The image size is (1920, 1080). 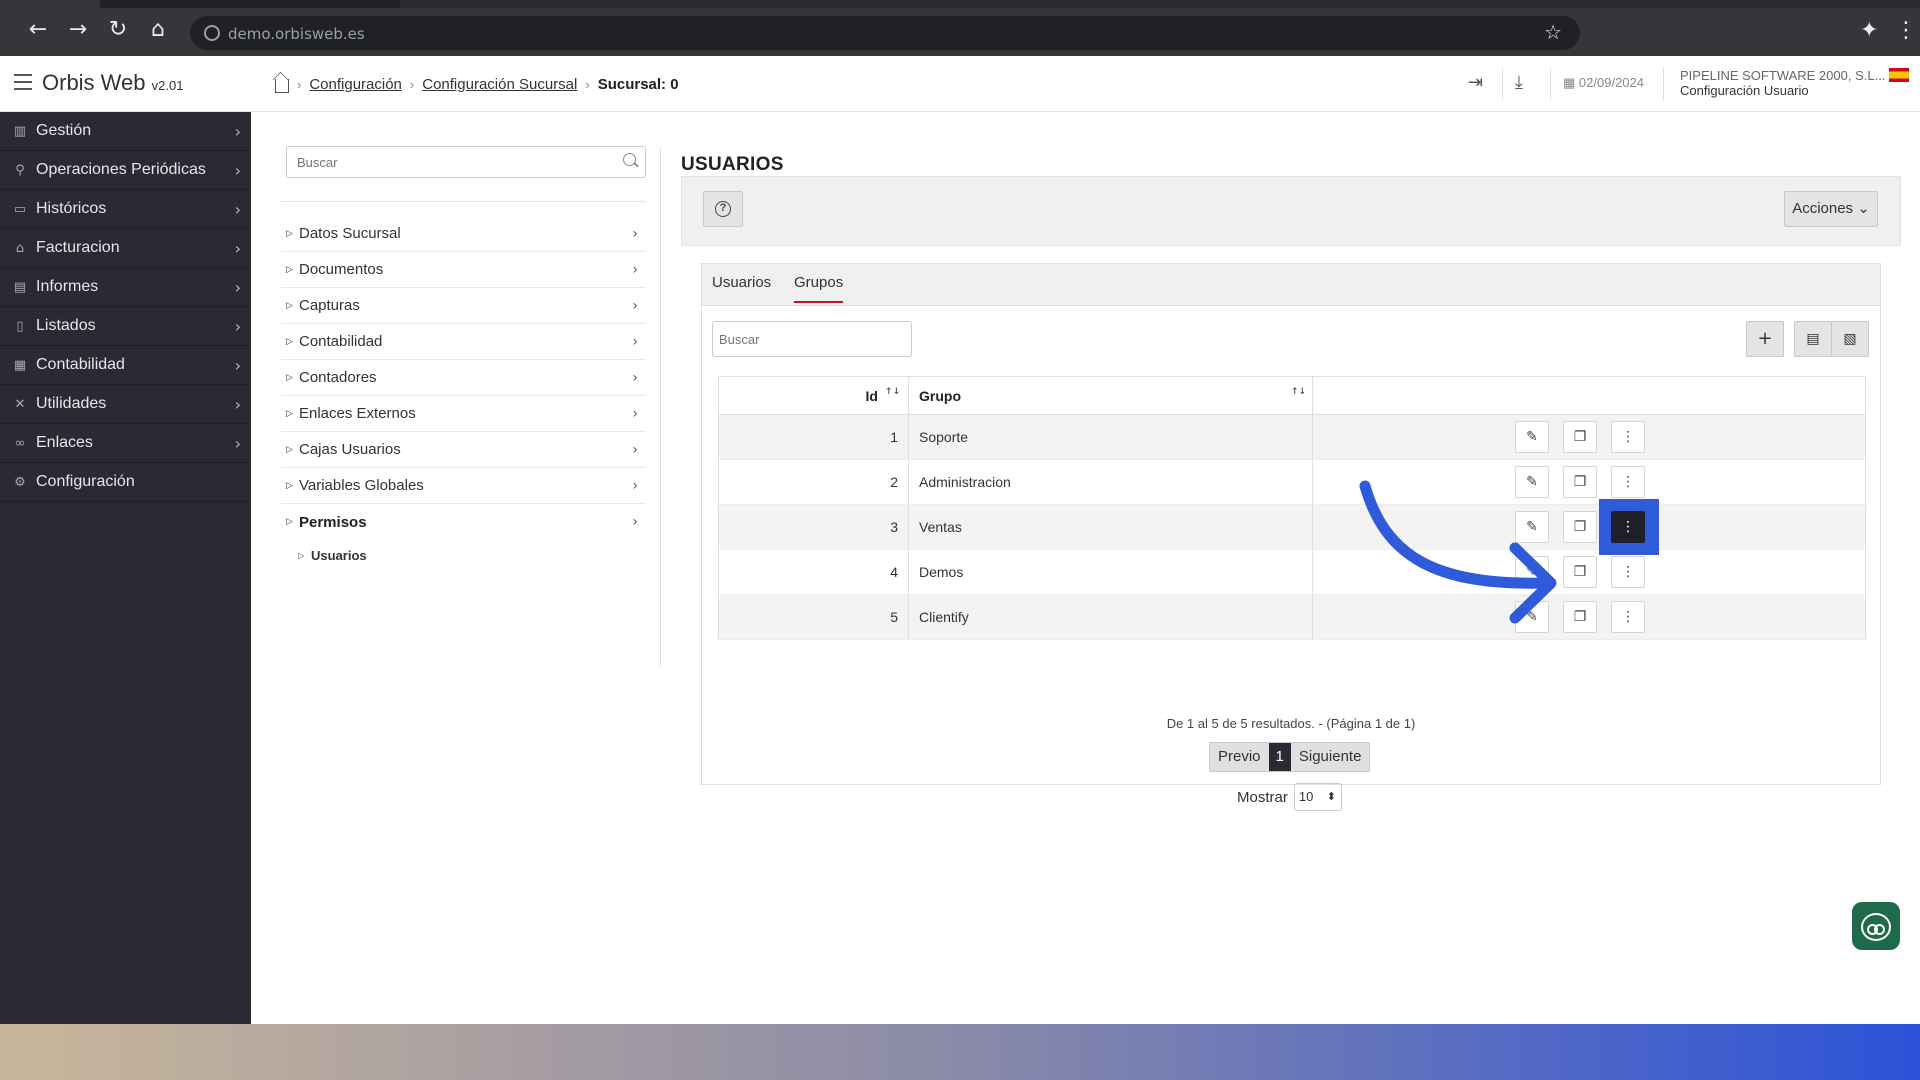 I want to click on tree-item-permisos: ▷ Permisos ›, so click(x=463, y=522).